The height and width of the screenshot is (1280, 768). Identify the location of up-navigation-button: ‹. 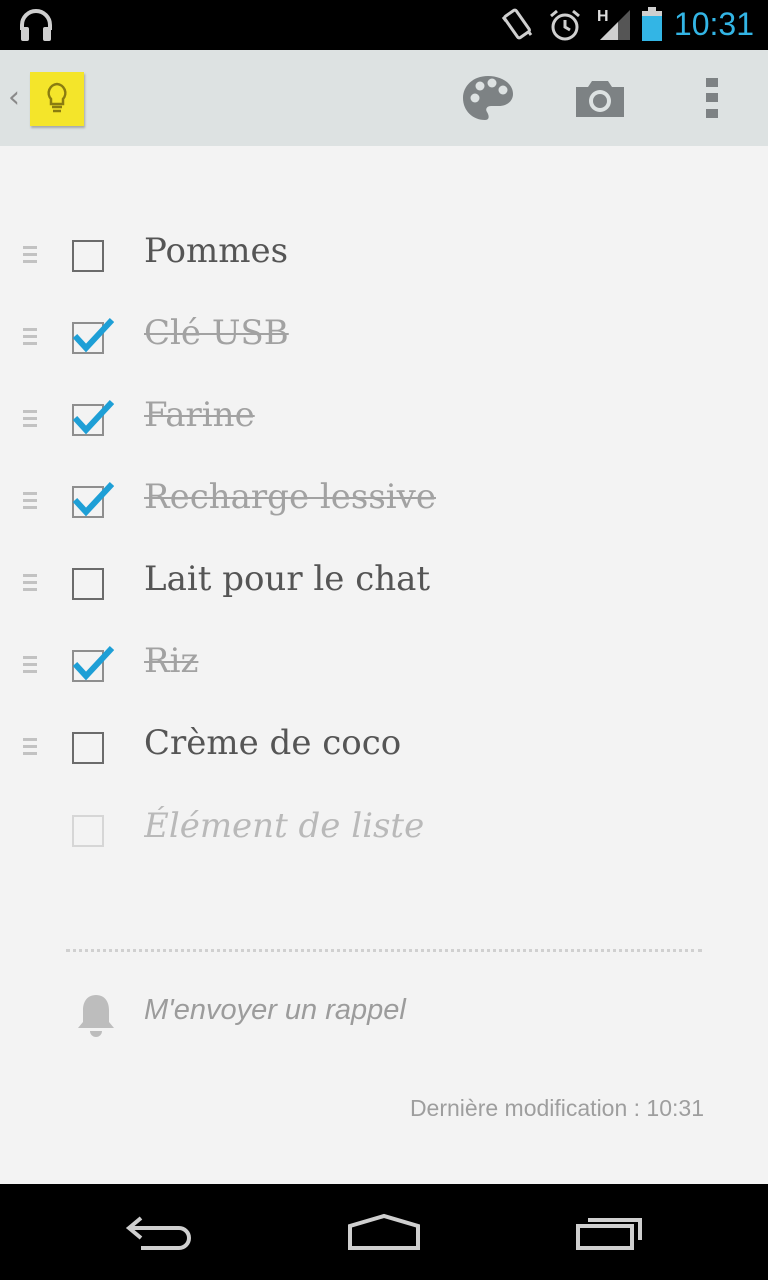
(50, 98).